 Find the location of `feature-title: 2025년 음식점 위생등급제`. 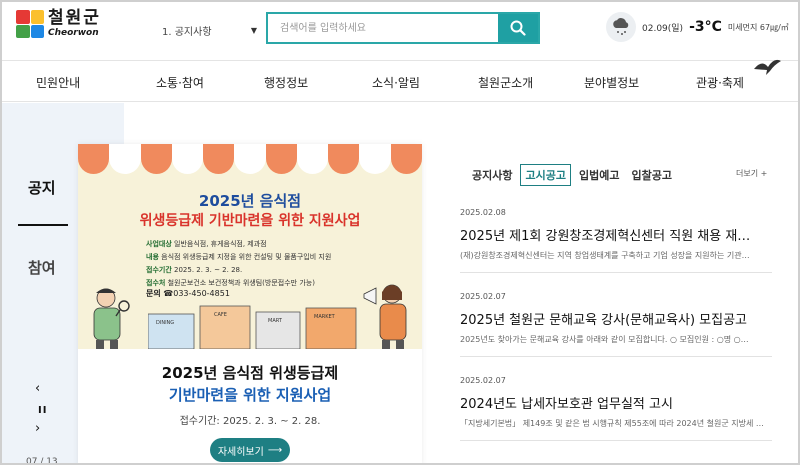

feature-title: 2025년 음식점 위생등급제 is located at coordinates (250, 373).